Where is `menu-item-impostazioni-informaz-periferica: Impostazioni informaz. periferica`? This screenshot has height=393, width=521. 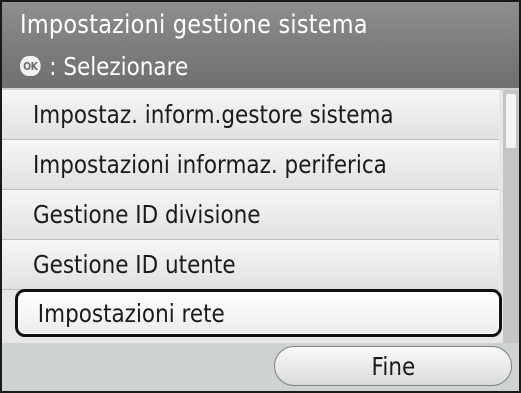 menu-item-impostazioni-informaz-periferica: Impostazioni informaz. periferica is located at coordinates (250, 165).